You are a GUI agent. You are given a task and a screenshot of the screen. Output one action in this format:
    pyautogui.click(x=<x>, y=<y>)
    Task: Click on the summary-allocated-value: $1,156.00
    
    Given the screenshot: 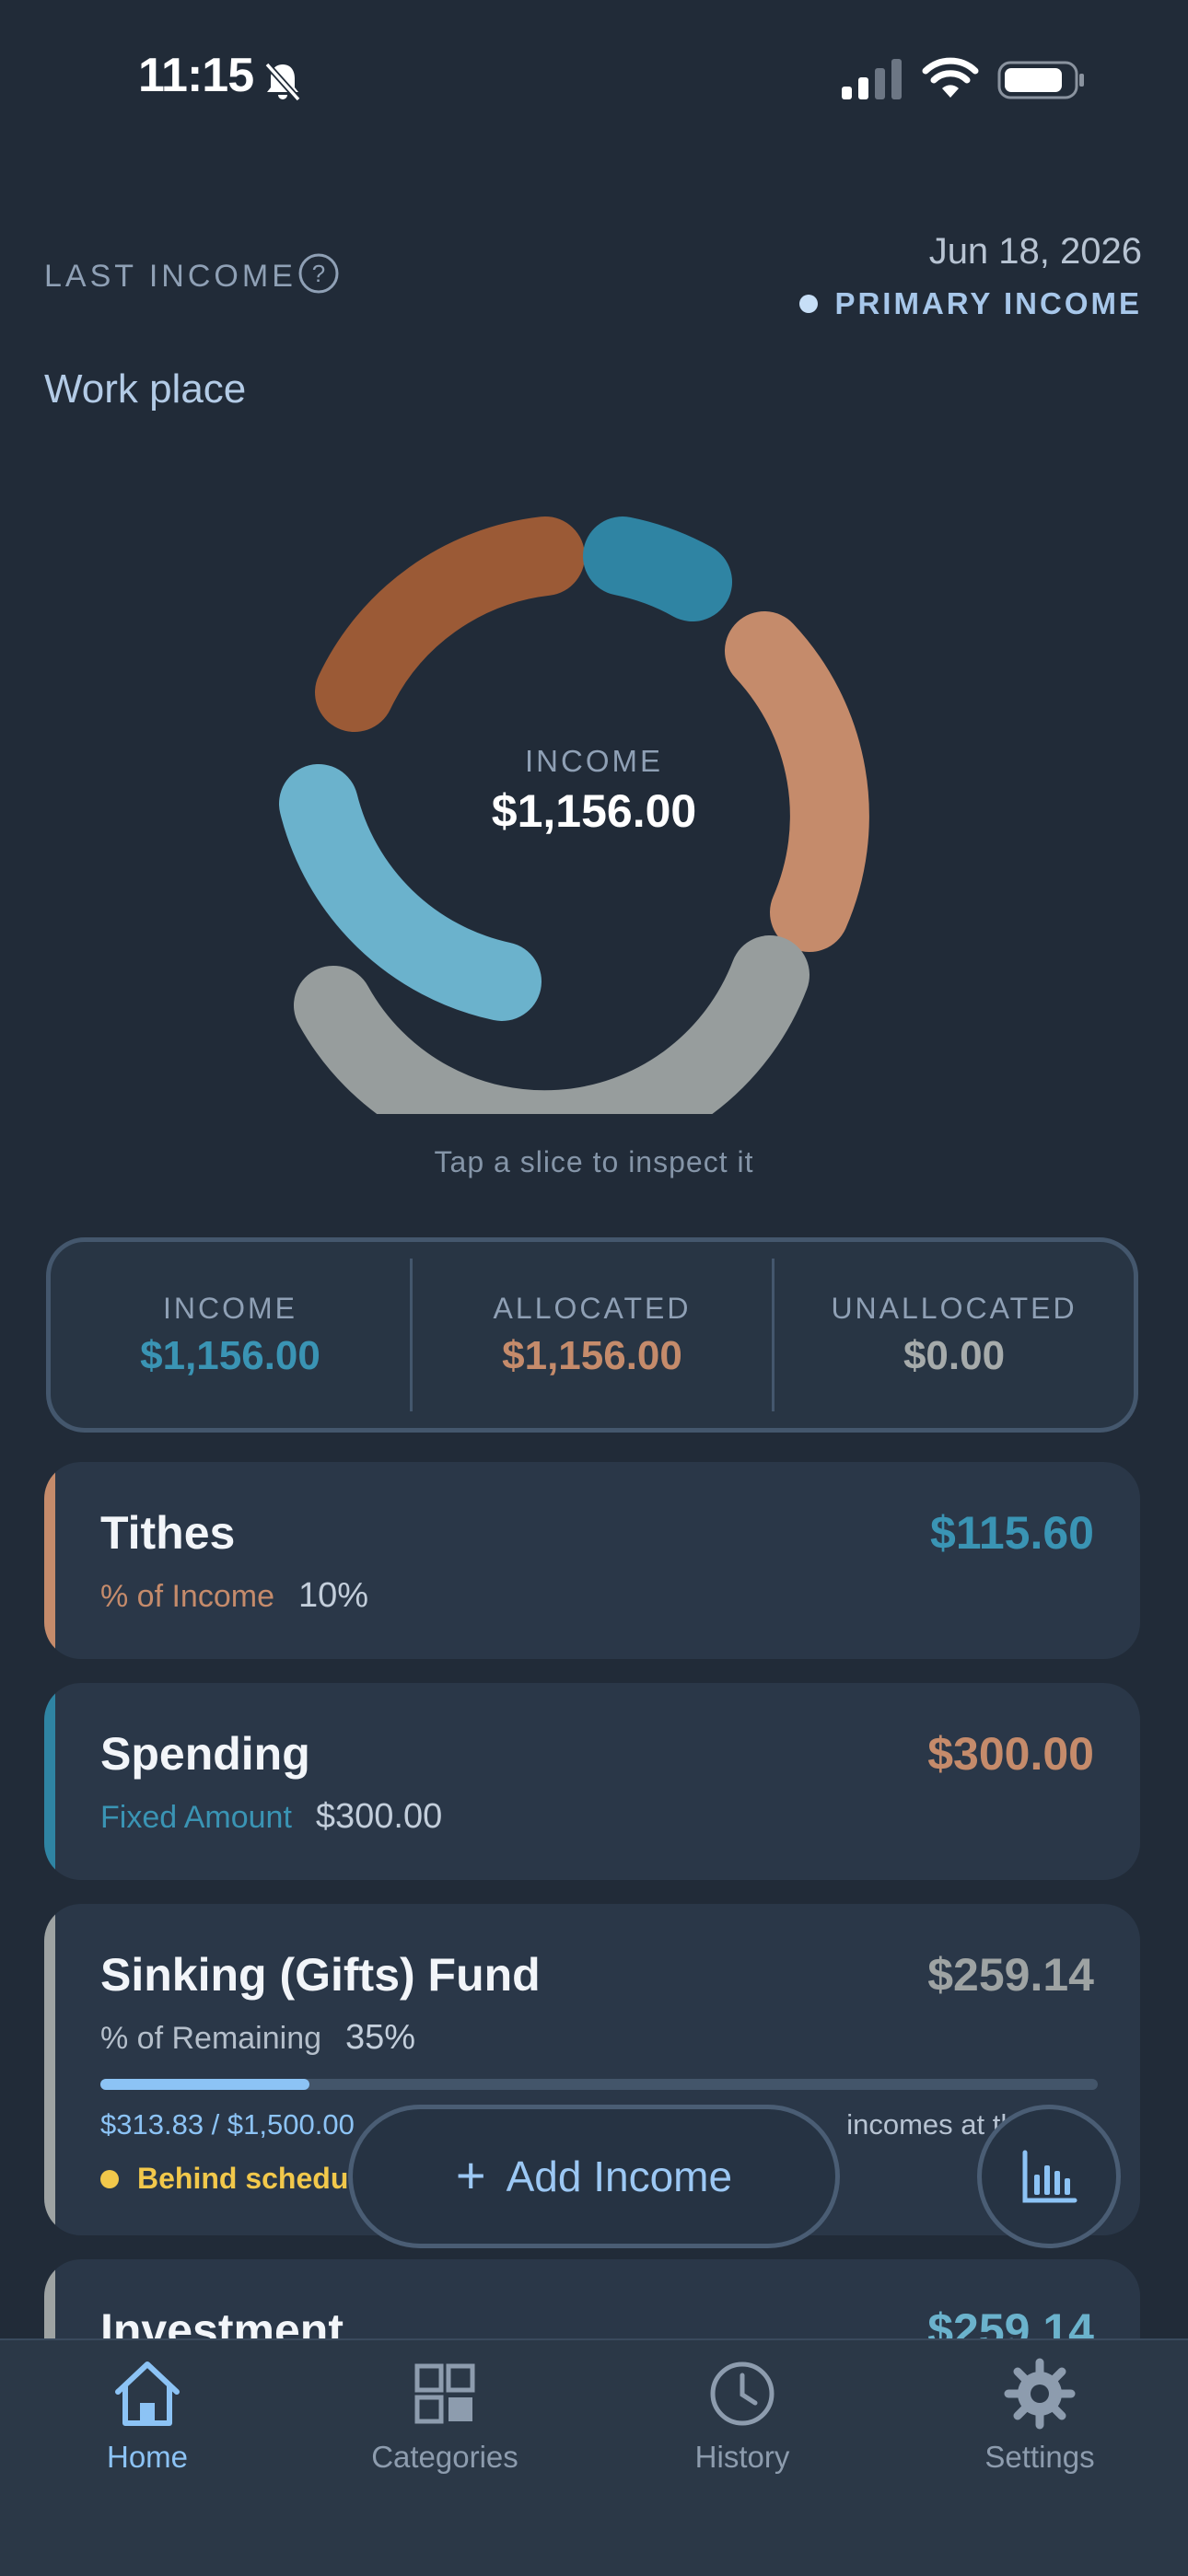 What is the action you would take?
    pyautogui.click(x=592, y=1355)
    